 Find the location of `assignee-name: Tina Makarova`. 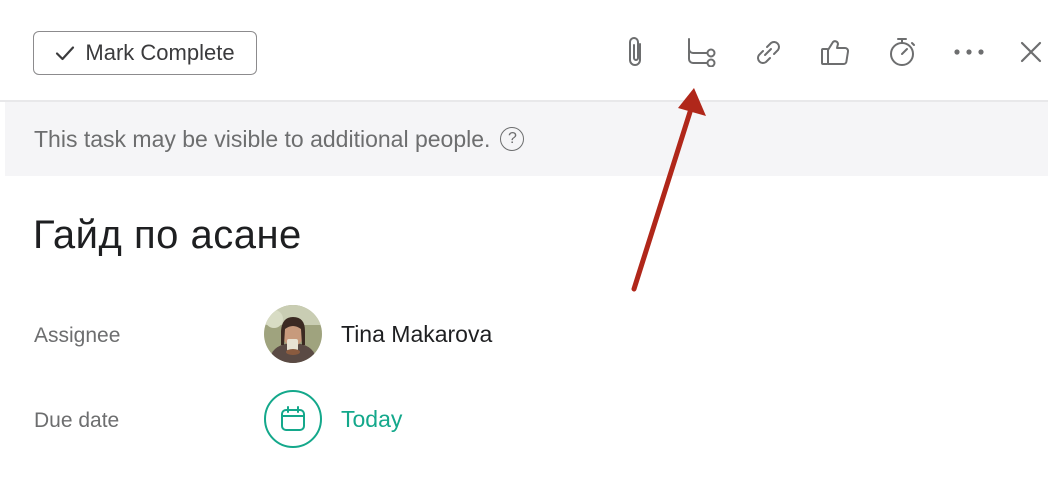

assignee-name: Tina Makarova is located at coordinates (416, 334).